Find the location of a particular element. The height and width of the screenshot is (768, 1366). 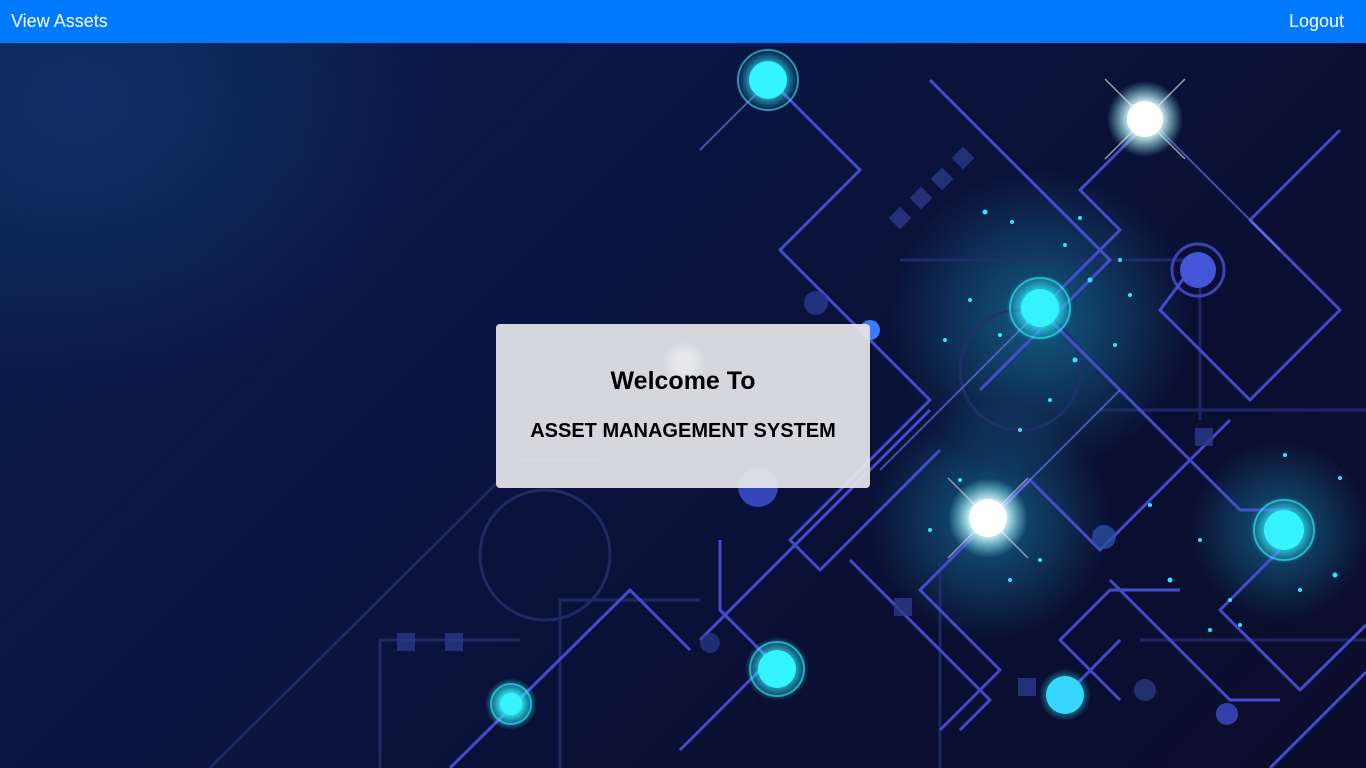

logout-link: Logout is located at coordinates (1316, 21).